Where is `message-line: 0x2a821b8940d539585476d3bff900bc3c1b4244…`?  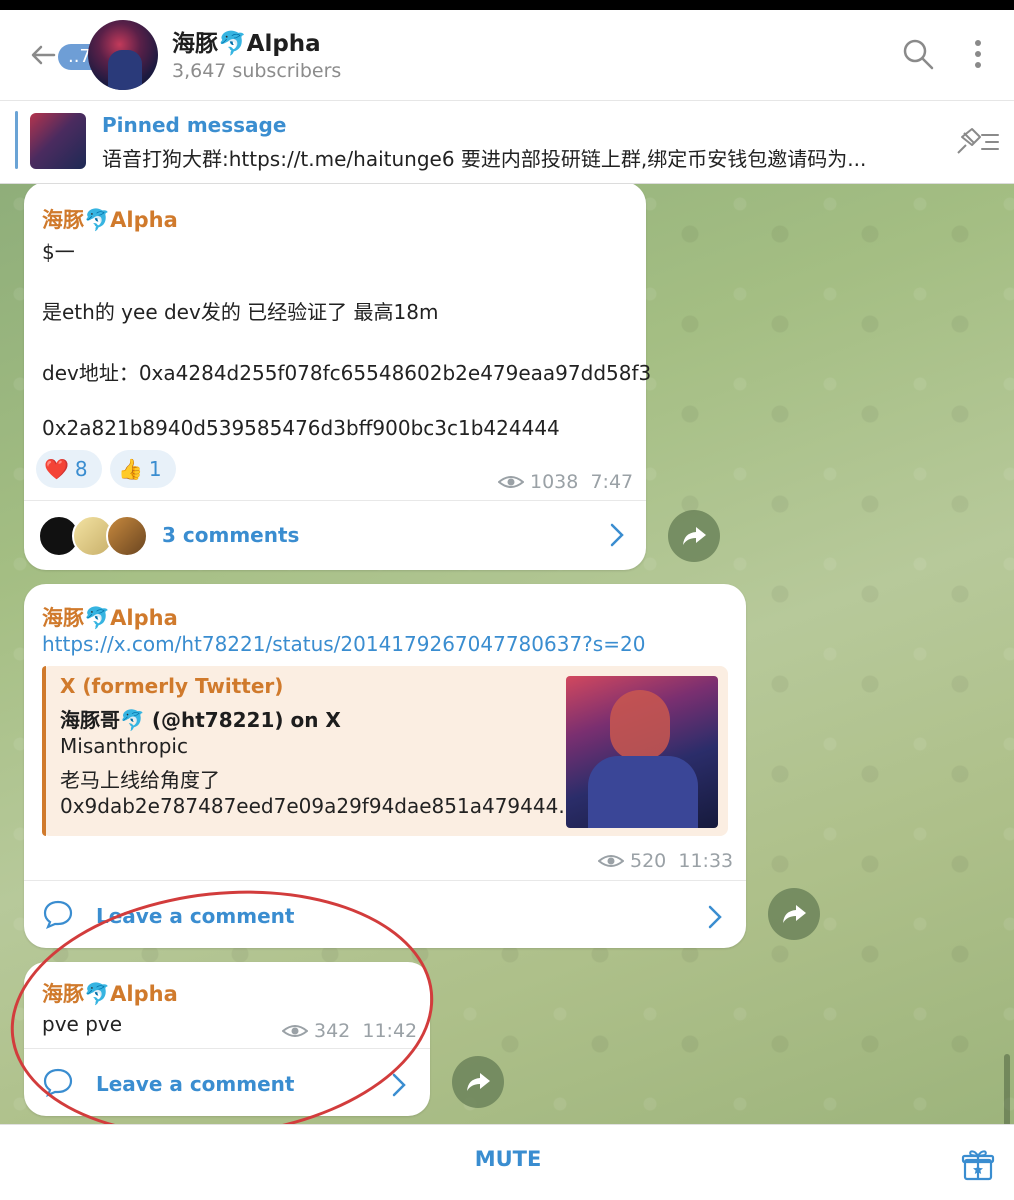
message-line: 0x2a821b8940d539585476d3bff900bc3c1b4244… is located at coordinates (301, 428).